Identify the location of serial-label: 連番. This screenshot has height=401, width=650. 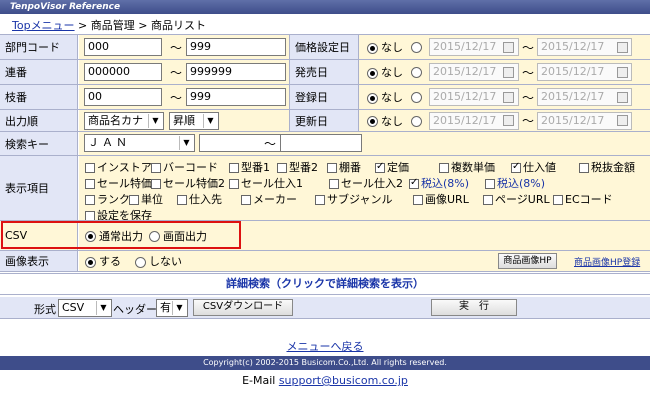
(39, 72).